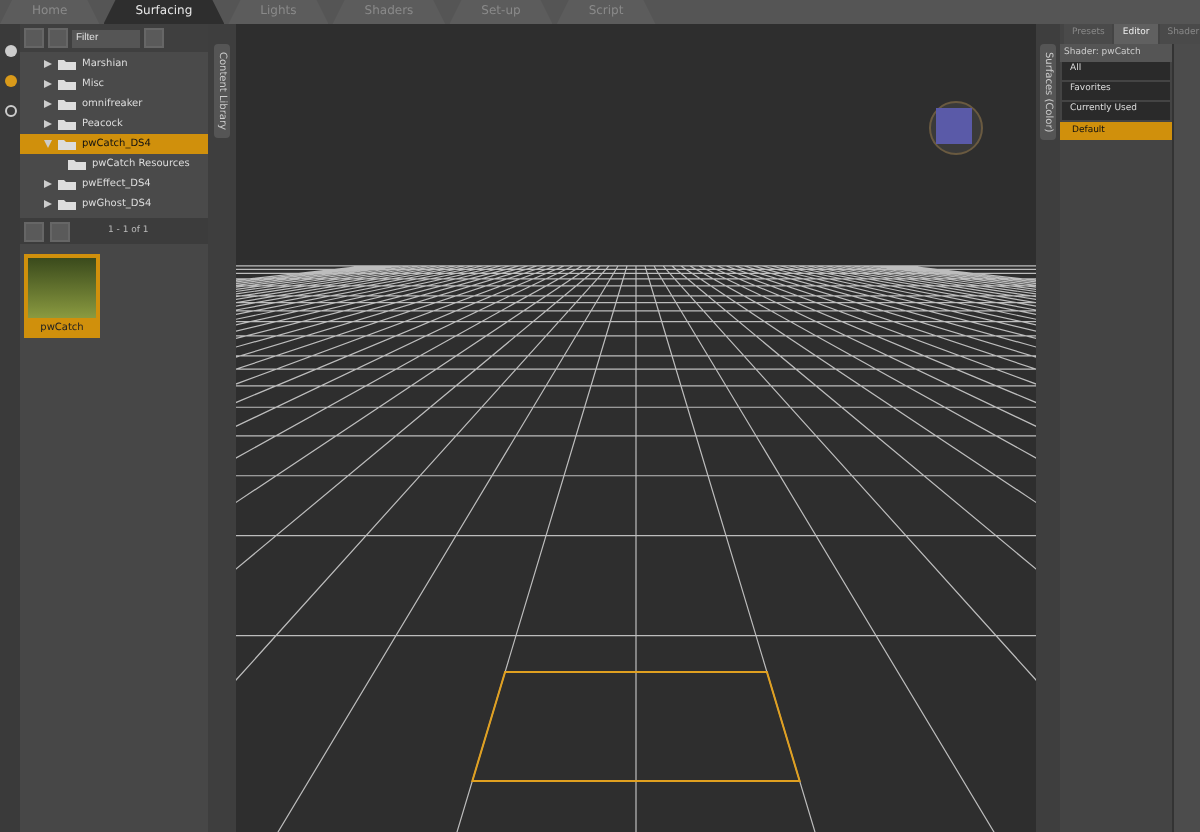 The height and width of the screenshot is (832, 1200). I want to click on refresh-icon, so click(10, 111).